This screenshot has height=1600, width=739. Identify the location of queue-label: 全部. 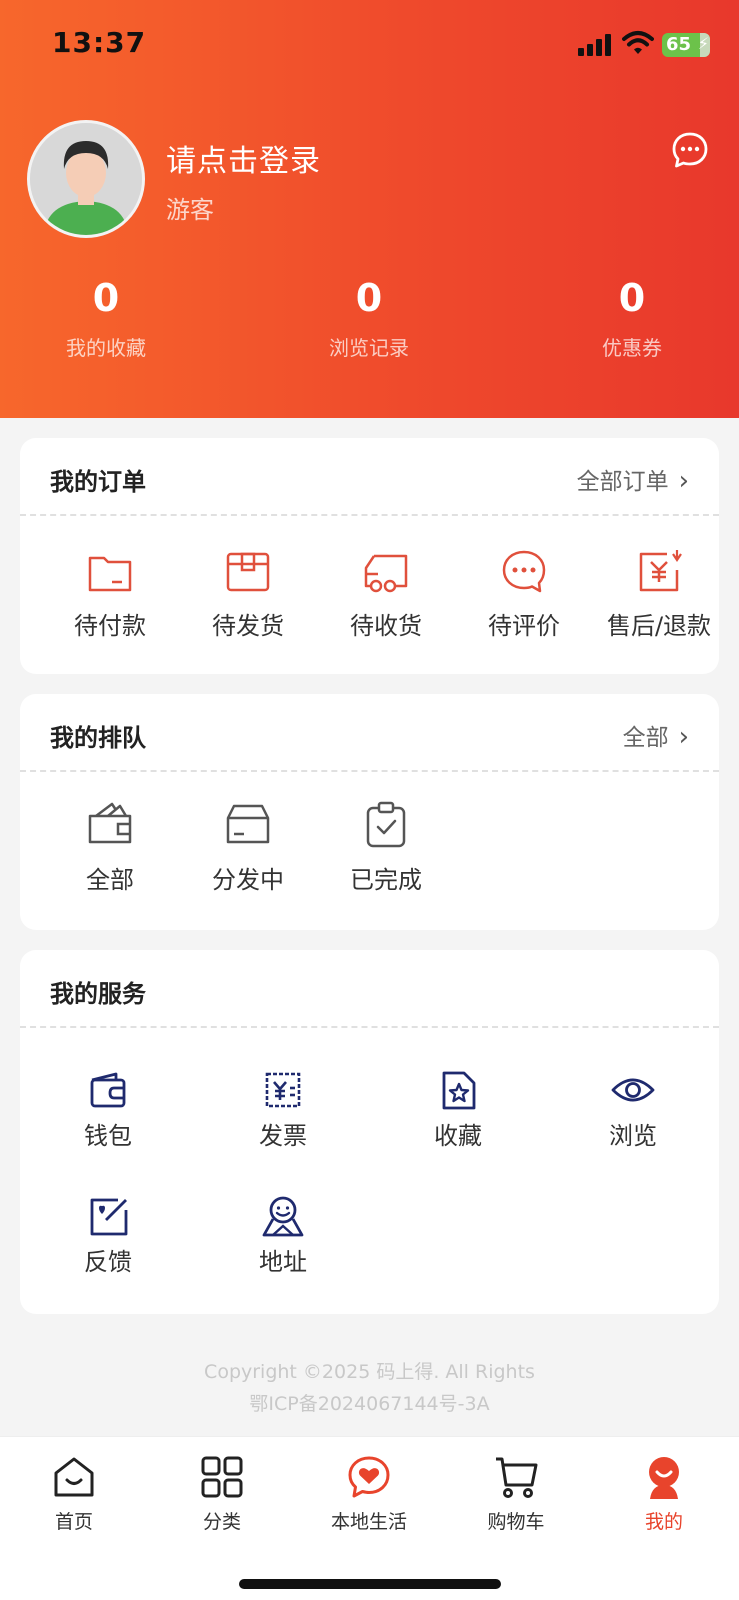
(110, 880).